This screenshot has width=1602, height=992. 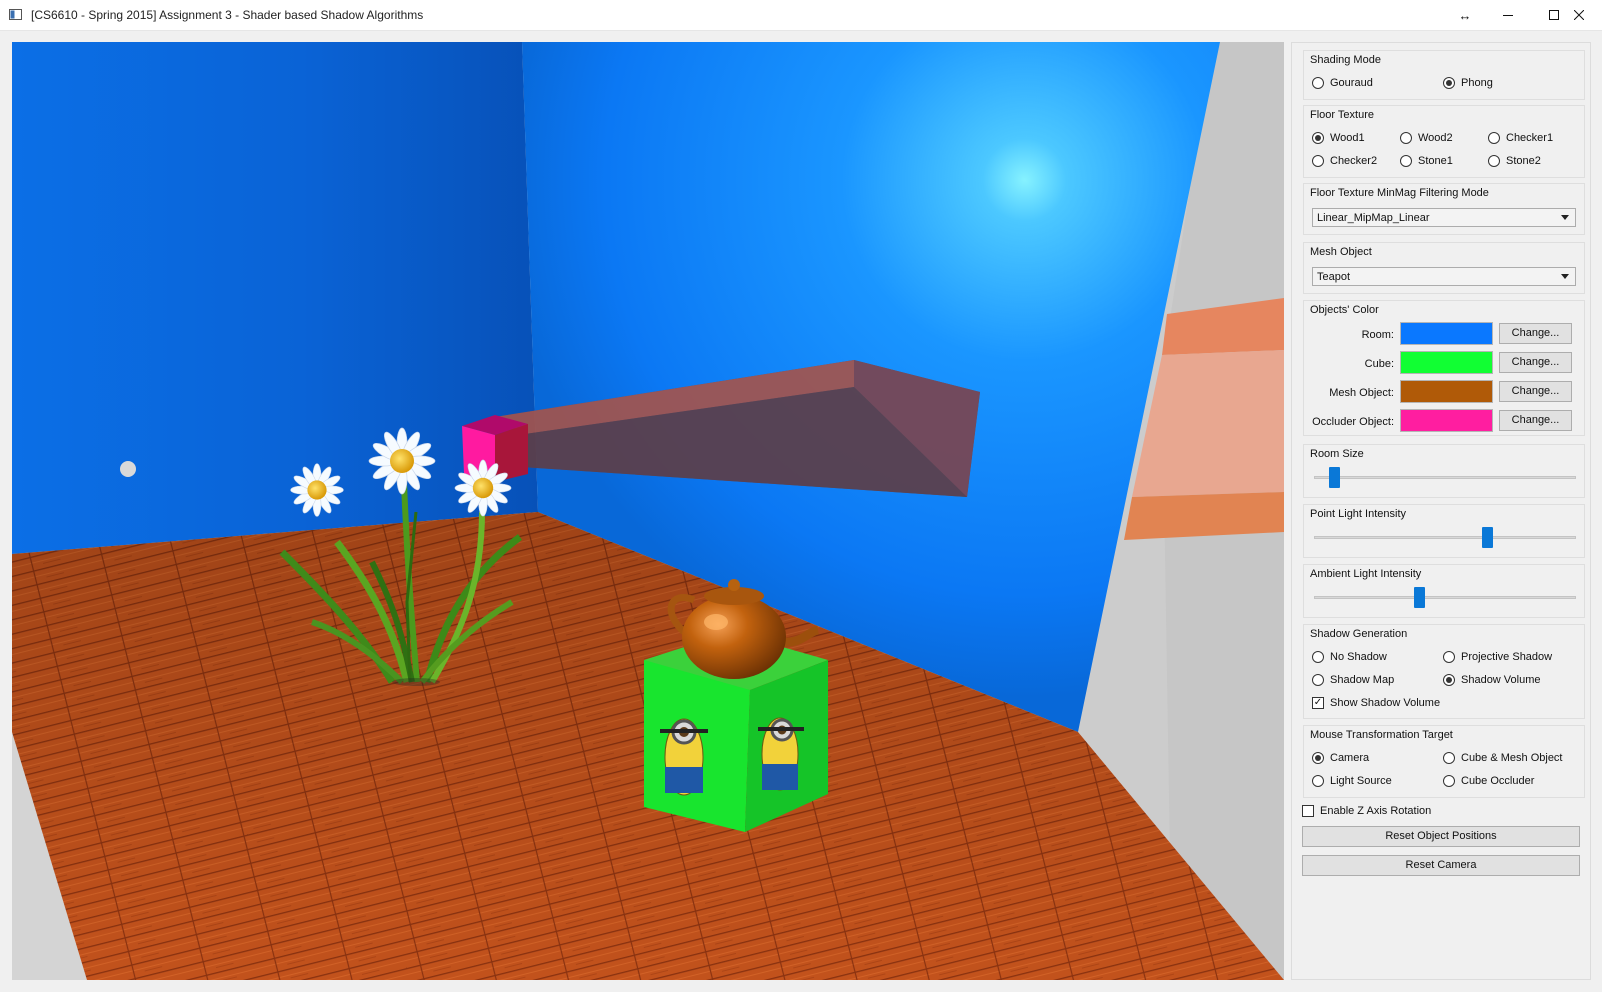 I want to click on enable-z-rotation-checkbox: Enable Z Axis Rotation, so click(x=1366, y=811).